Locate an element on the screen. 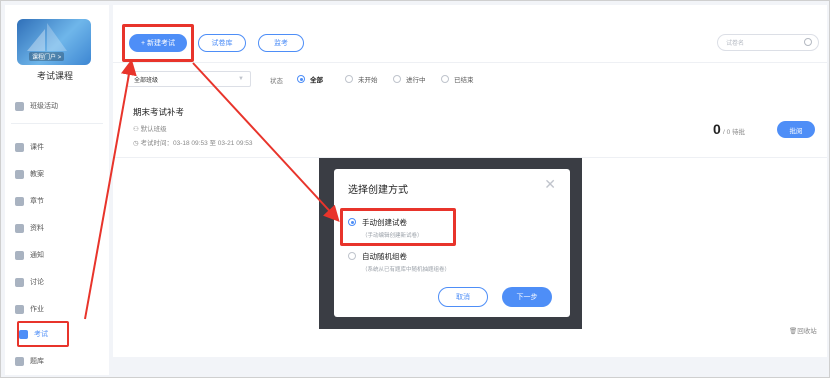 Image resolution: width=830 pixels, height=378 pixels. megaphone-icon is located at coordinates (19, 255).